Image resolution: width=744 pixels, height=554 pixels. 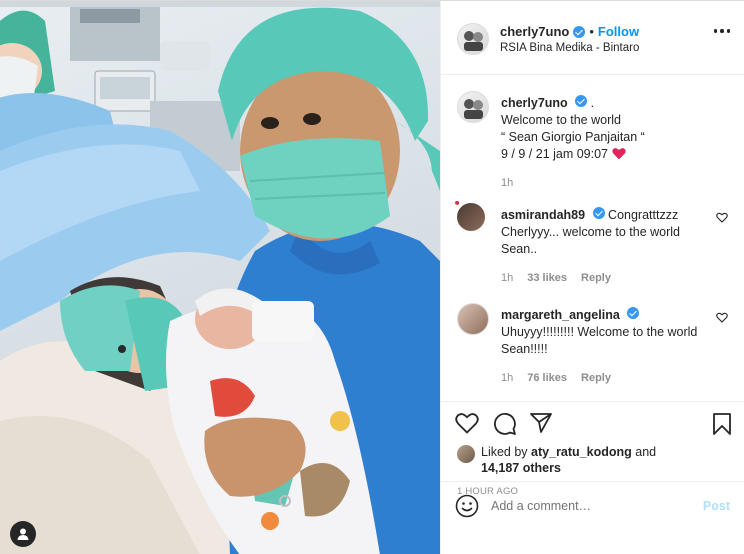 I want to click on add-comment-input, so click(x=597, y=505).